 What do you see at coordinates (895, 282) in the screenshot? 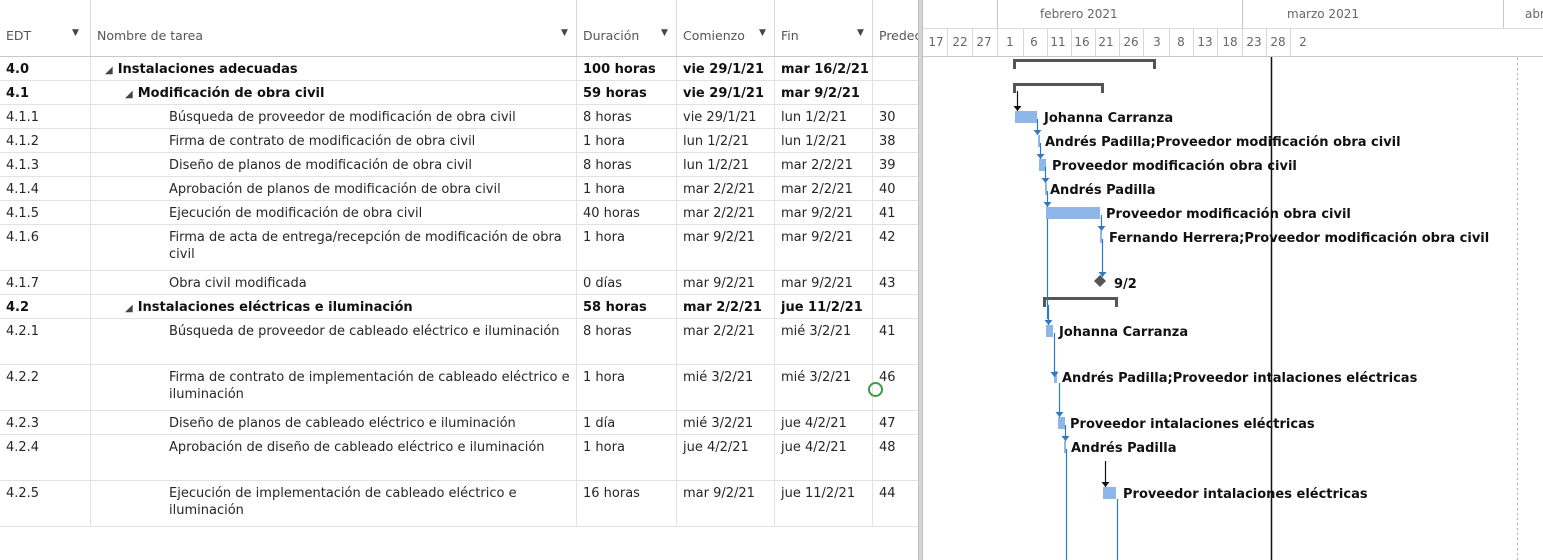
I see `cell-pred: 43` at bounding box center [895, 282].